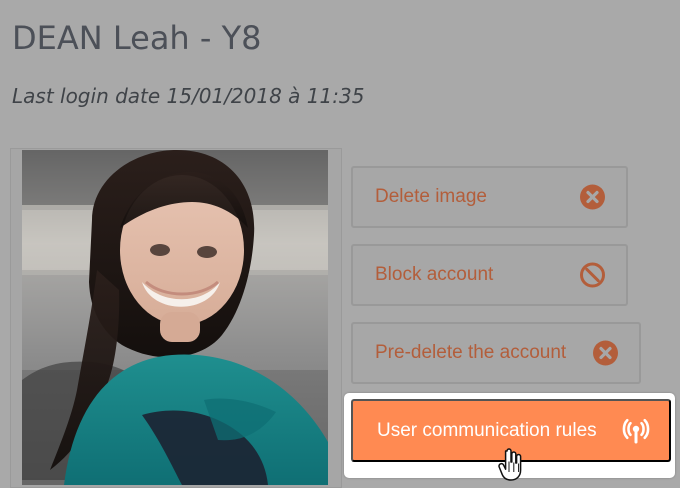 The height and width of the screenshot is (488, 680). I want to click on delete-image-label: Delete image, so click(431, 196).